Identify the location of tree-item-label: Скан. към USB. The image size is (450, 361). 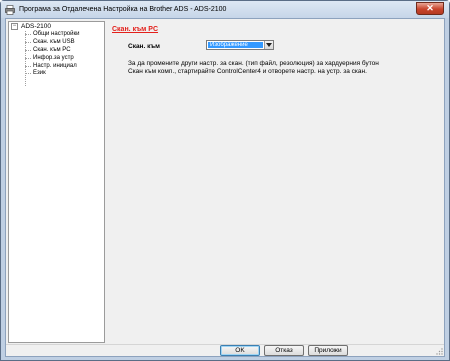
(54, 42).